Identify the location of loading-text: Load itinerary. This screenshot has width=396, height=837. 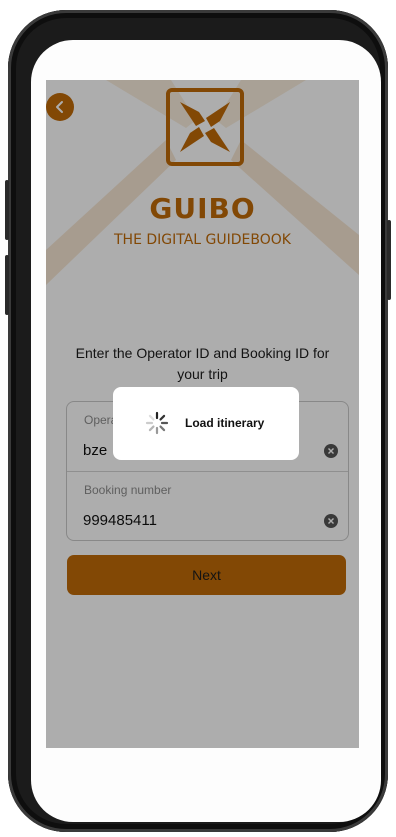
(225, 423).